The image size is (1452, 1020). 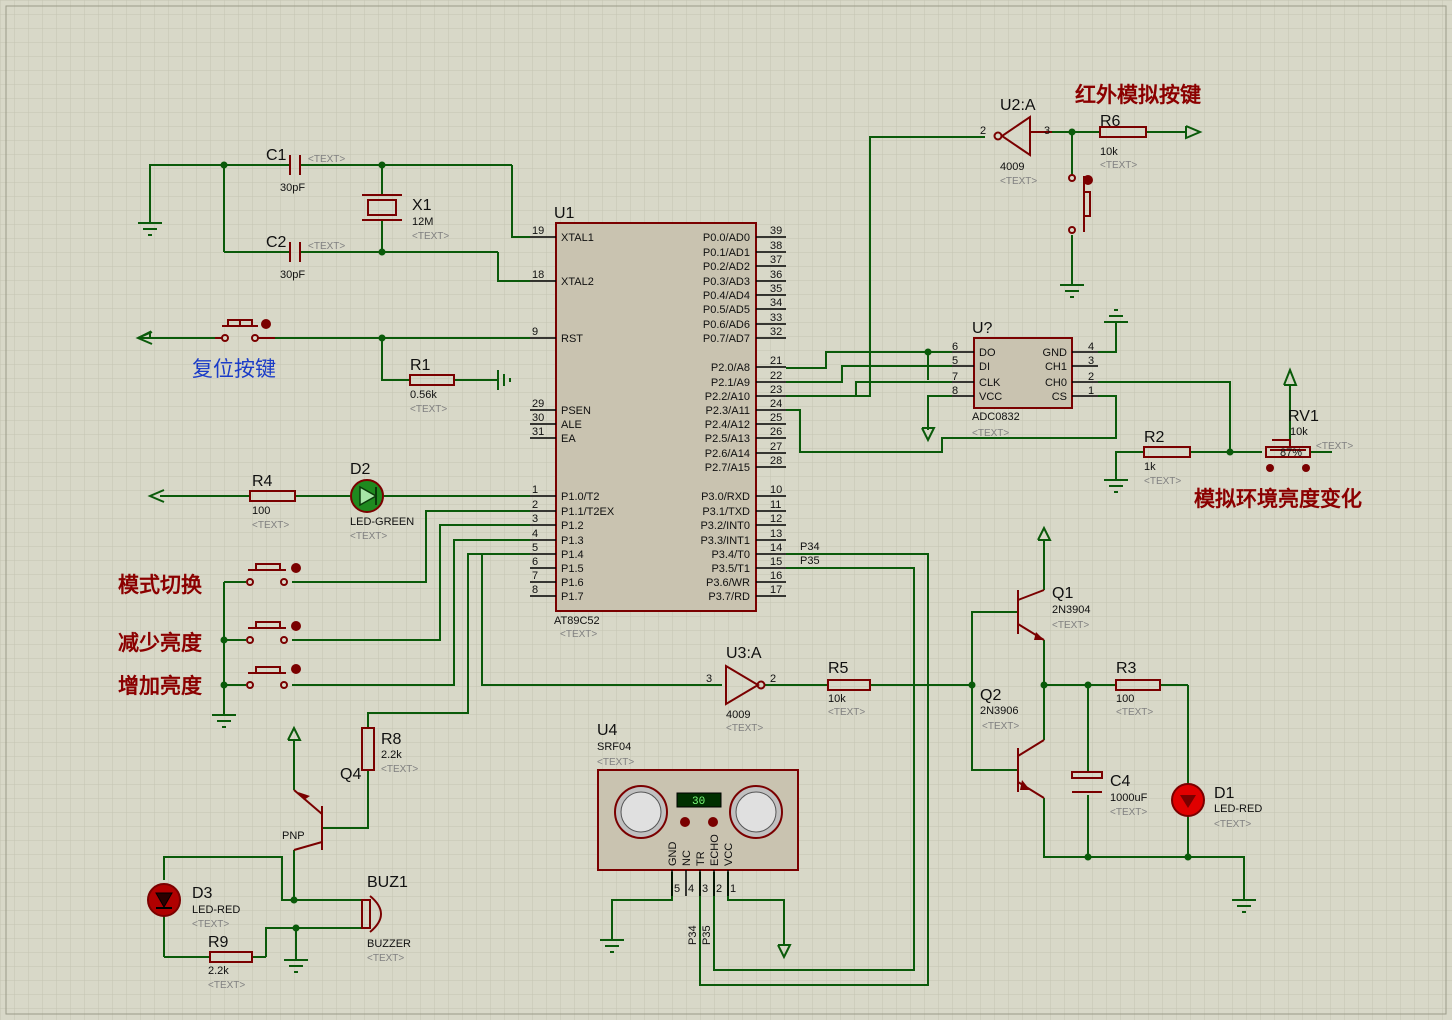 What do you see at coordinates (293, 836) in the screenshot?
I see `q4-value: PNP` at bounding box center [293, 836].